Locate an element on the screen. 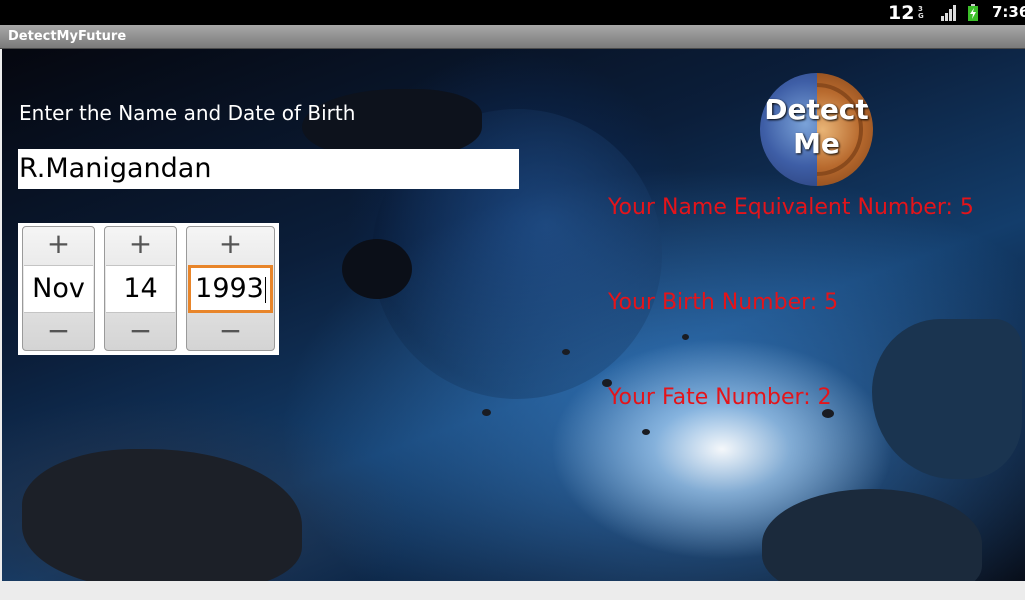  text-cursor is located at coordinates (265, 289).